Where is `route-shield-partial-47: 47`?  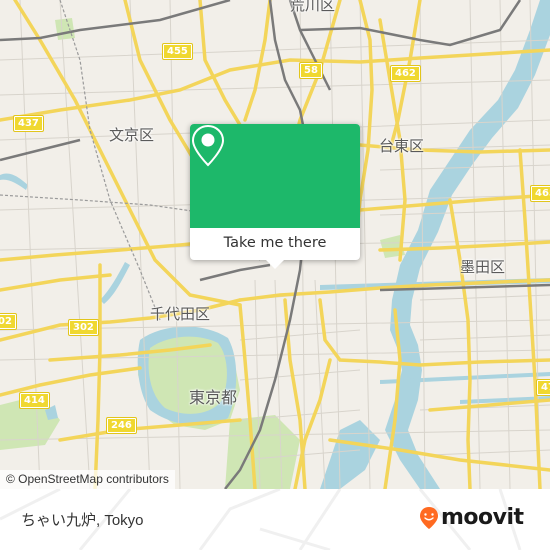
route-shield-partial-47: 47 is located at coordinates (543, 387).